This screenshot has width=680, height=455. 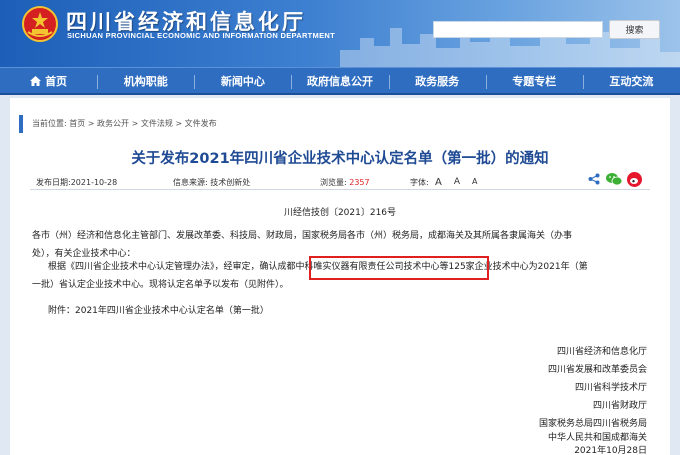 I want to click on nav-item-label: 首页, so click(x=56, y=81).